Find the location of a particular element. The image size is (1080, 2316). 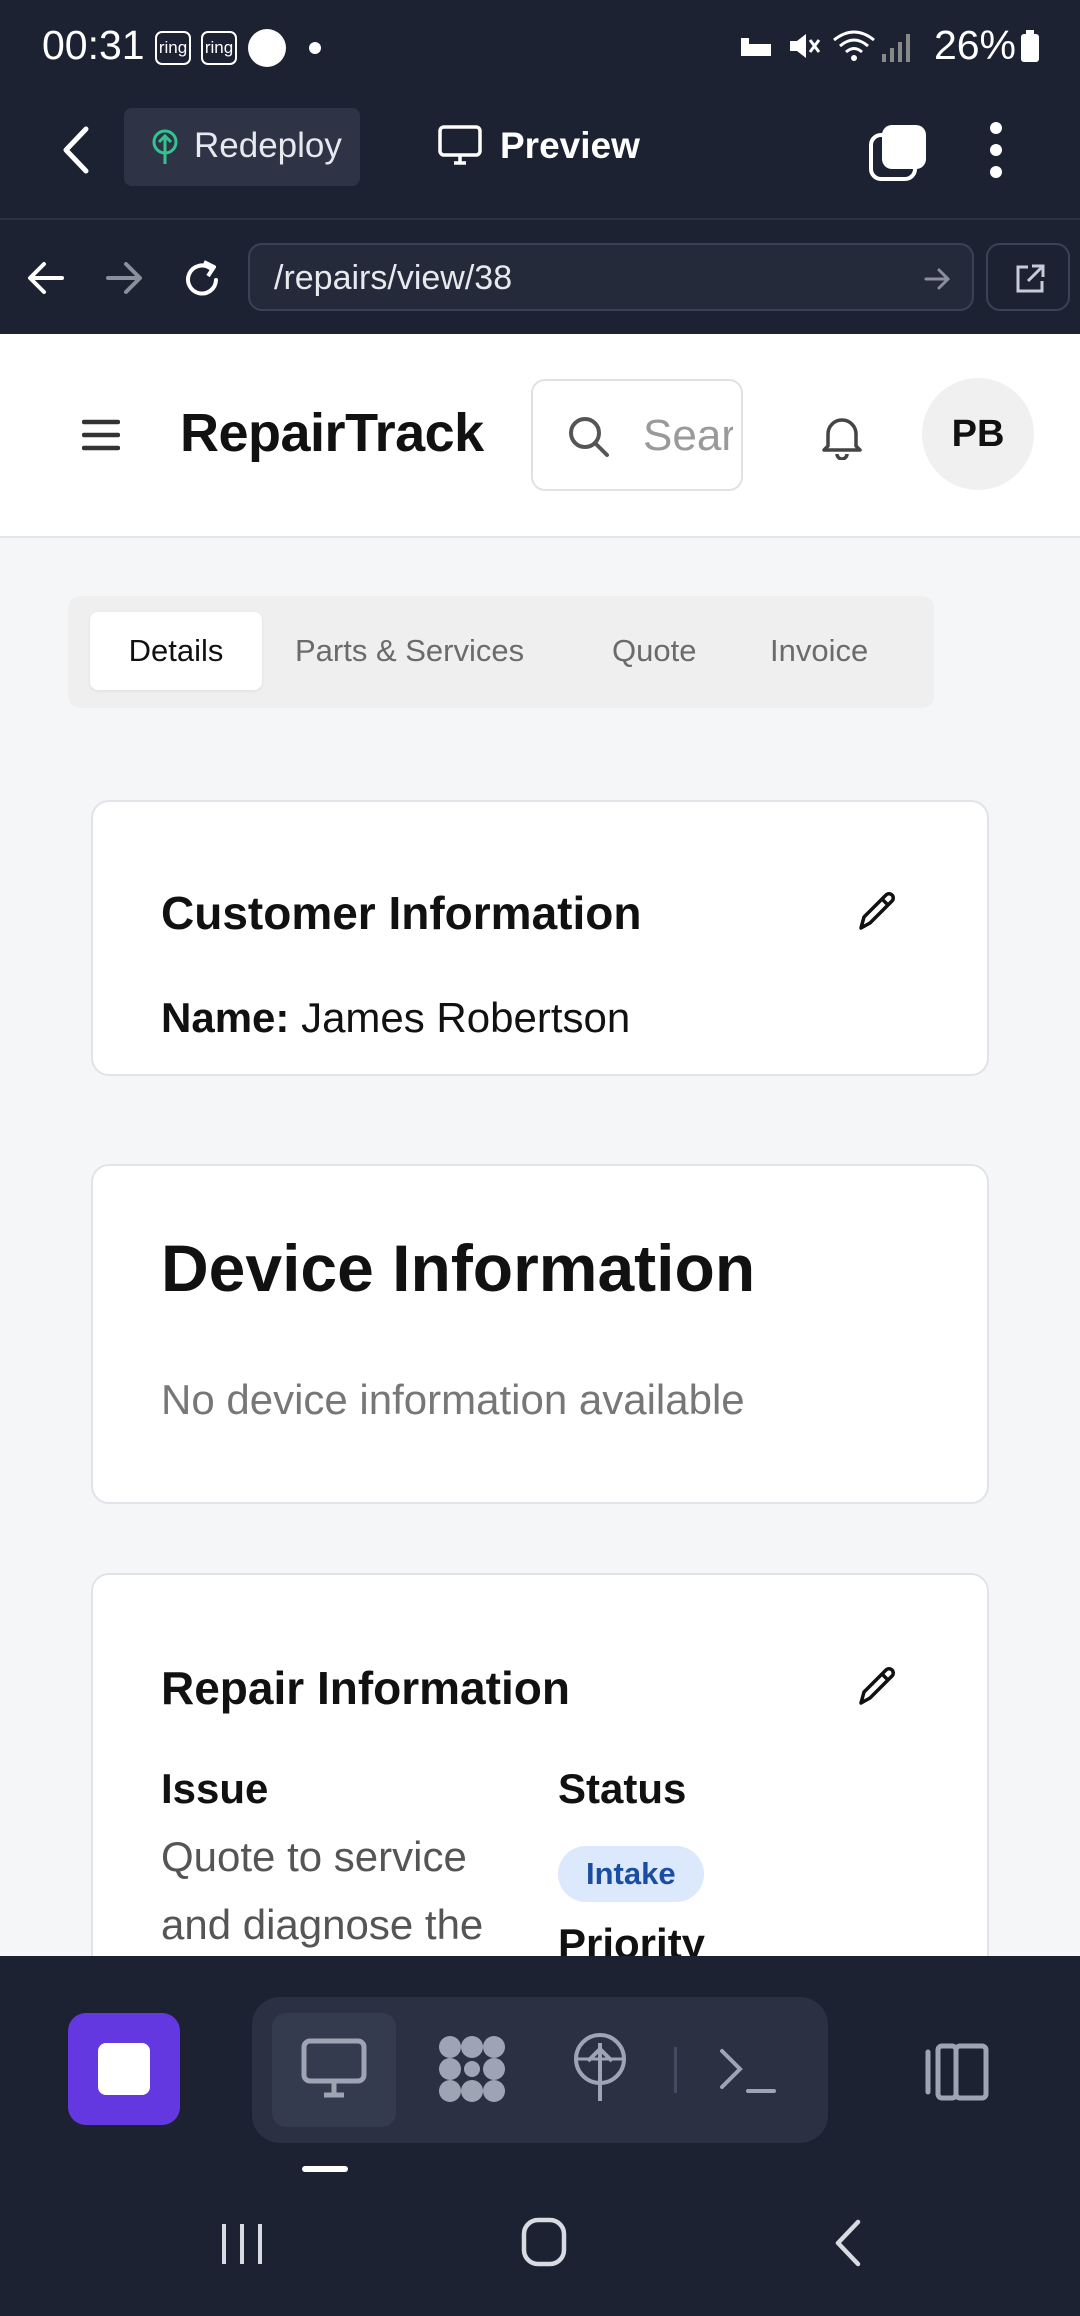

system-back-icon is located at coordinates (848, 2243).